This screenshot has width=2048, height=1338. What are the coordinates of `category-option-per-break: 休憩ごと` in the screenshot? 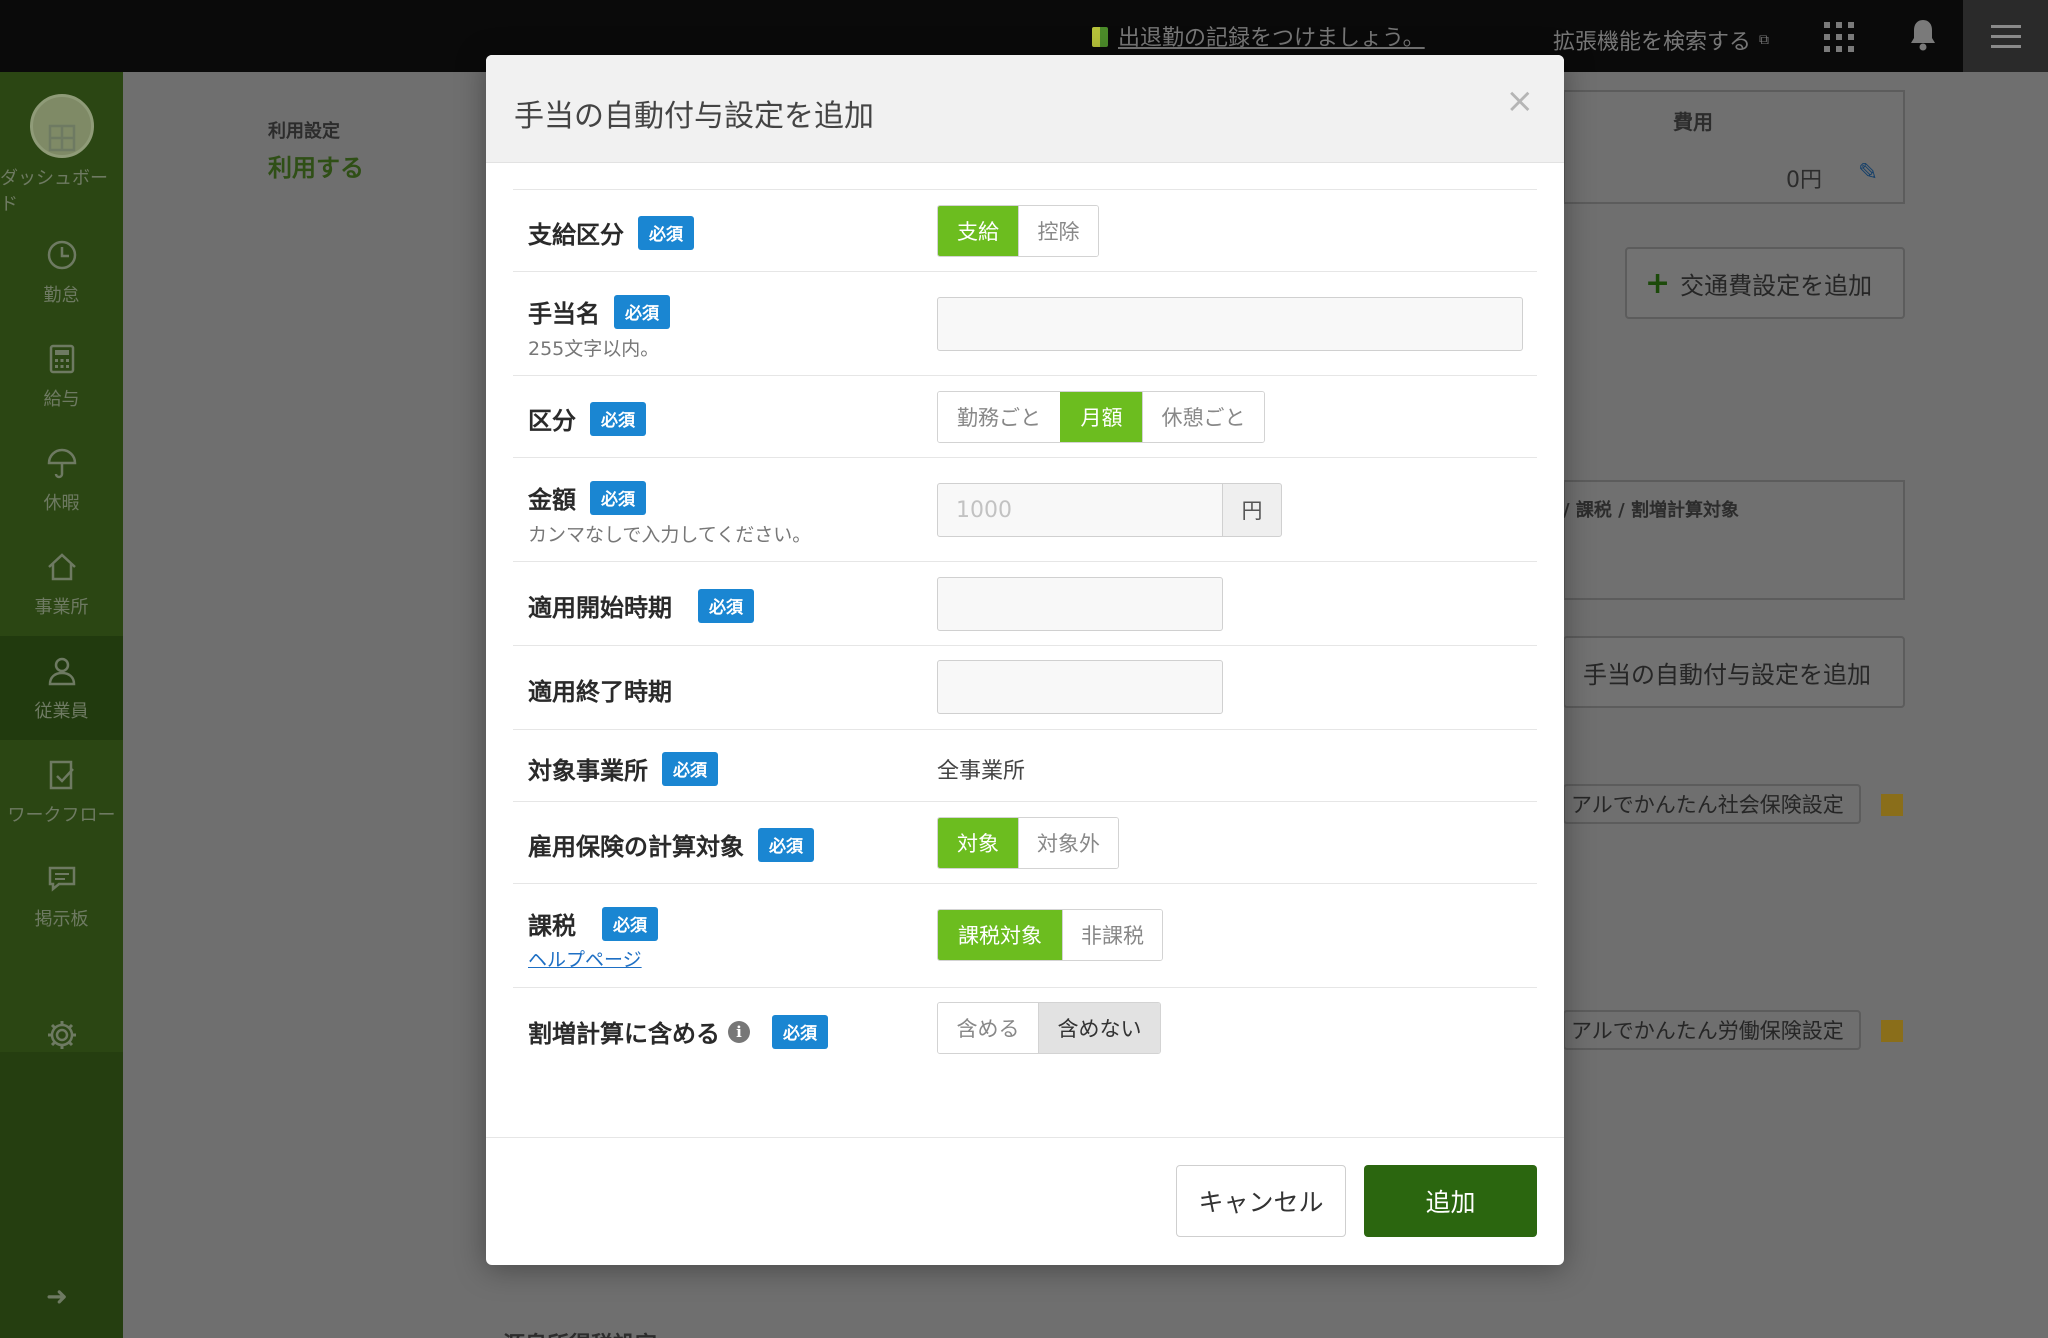 It's located at (1203, 417).